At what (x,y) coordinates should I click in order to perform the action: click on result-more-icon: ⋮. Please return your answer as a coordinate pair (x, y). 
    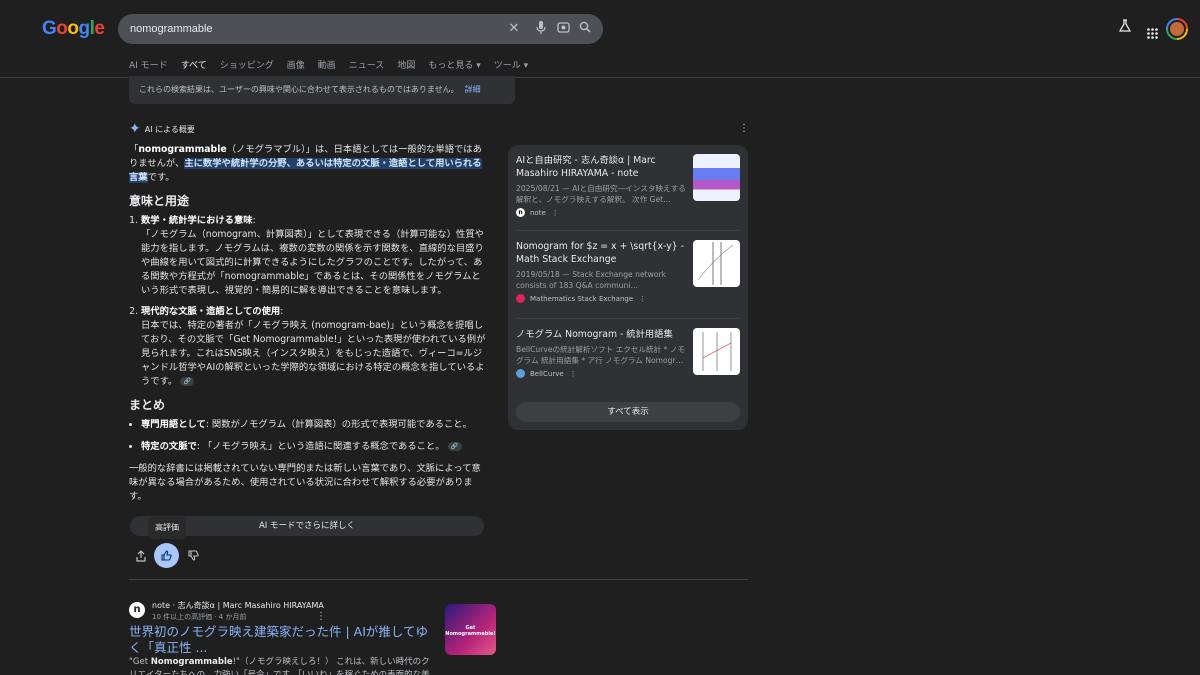
    Looking at the image, I should click on (321, 616).